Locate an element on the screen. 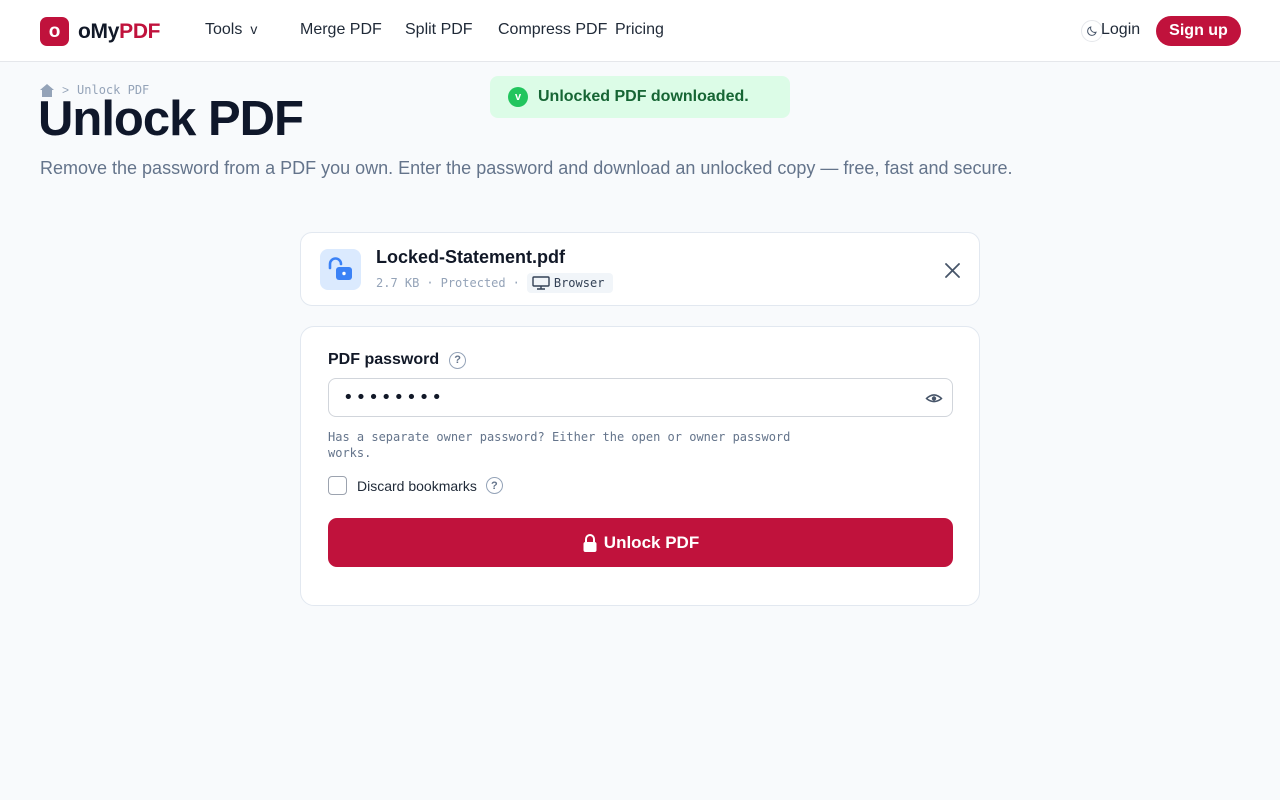 The height and width of the screenshot is (800, 1280). password-field-wrapper is located at coordinates (640, 397).